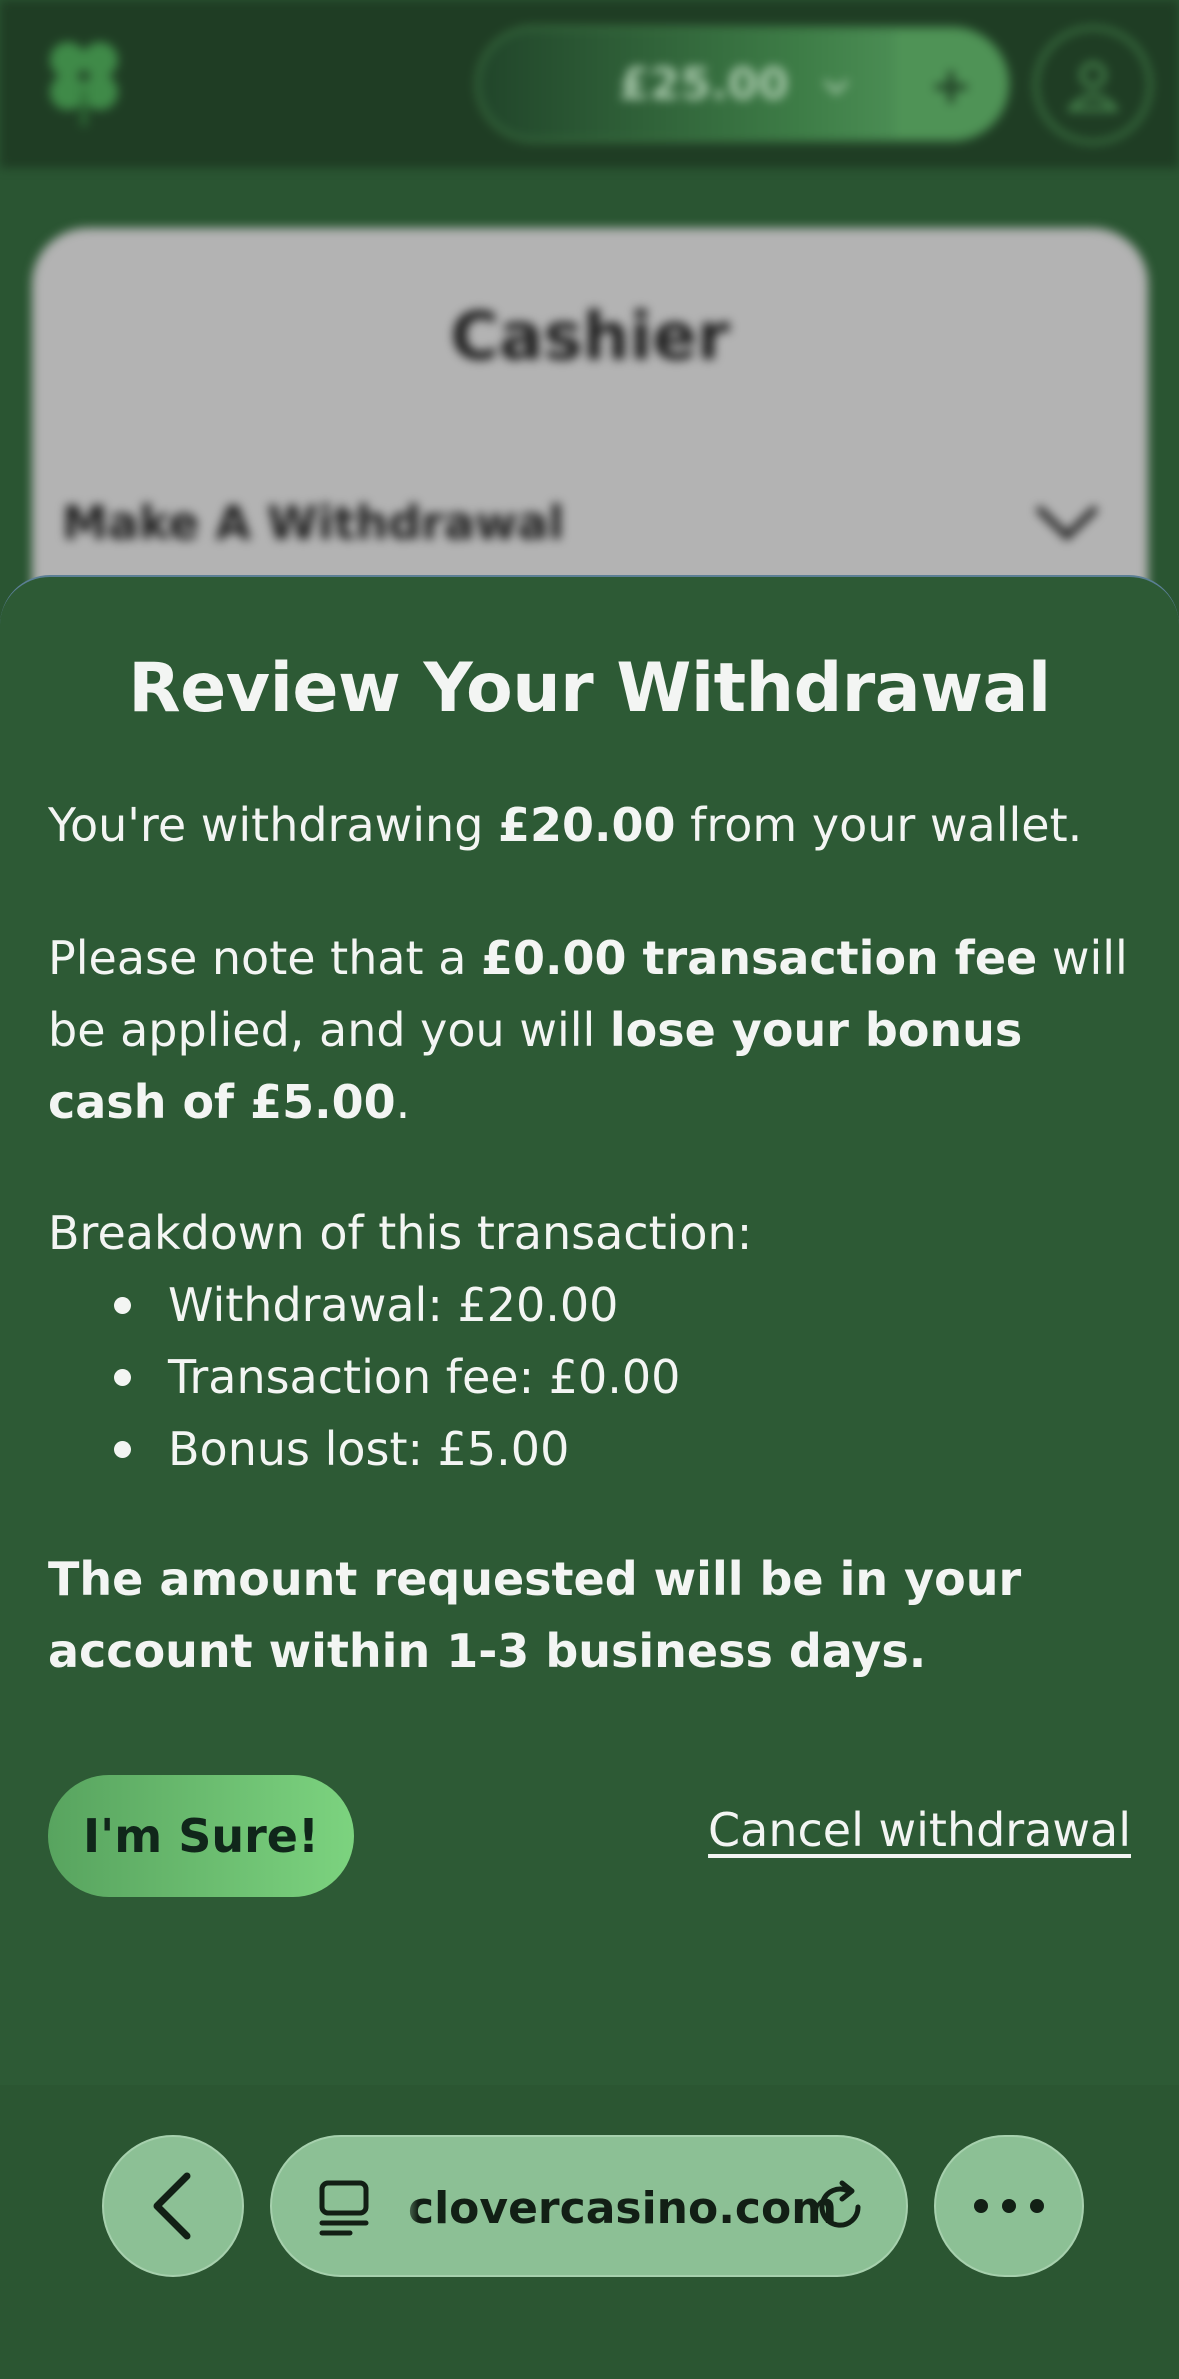 The height and width of the screenshot is (2379, 1179). I want to click on user-icon, so click(1093, 86).